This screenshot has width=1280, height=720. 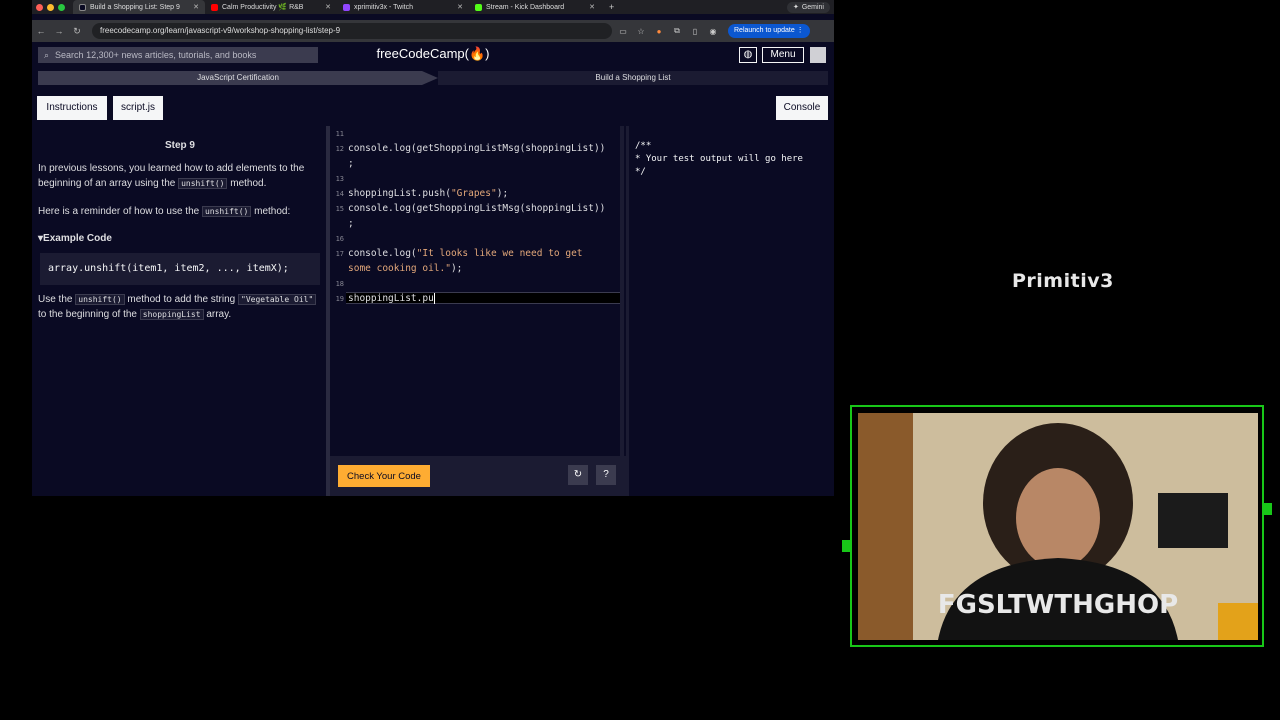 What do you see at coordinates (818, 55) in the screenshot?
I see `avatar` at bounding box center [818, 55].